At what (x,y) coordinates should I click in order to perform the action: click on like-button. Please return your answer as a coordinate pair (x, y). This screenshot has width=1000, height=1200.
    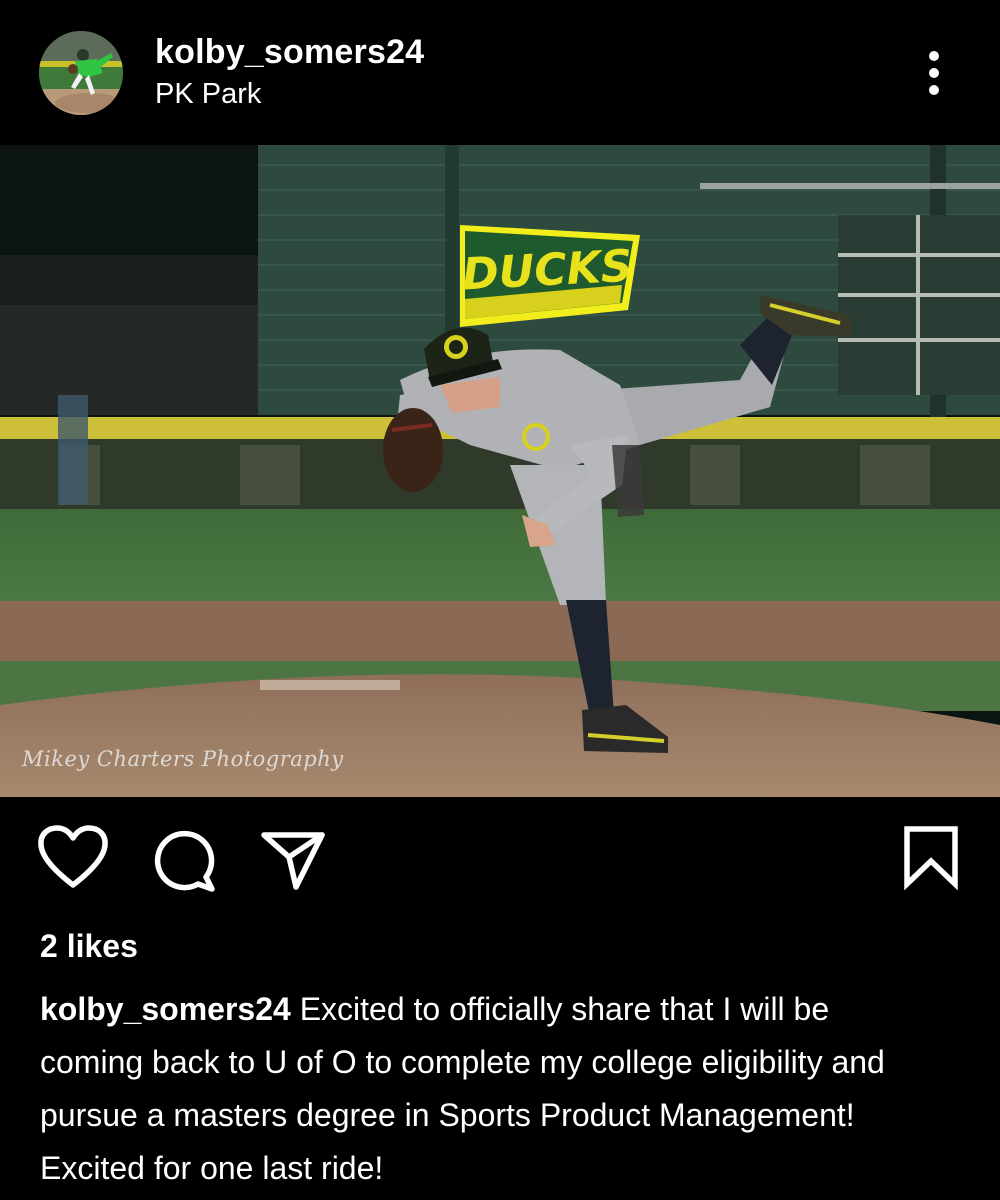
    Looking at the image, I should click on (73, 857).